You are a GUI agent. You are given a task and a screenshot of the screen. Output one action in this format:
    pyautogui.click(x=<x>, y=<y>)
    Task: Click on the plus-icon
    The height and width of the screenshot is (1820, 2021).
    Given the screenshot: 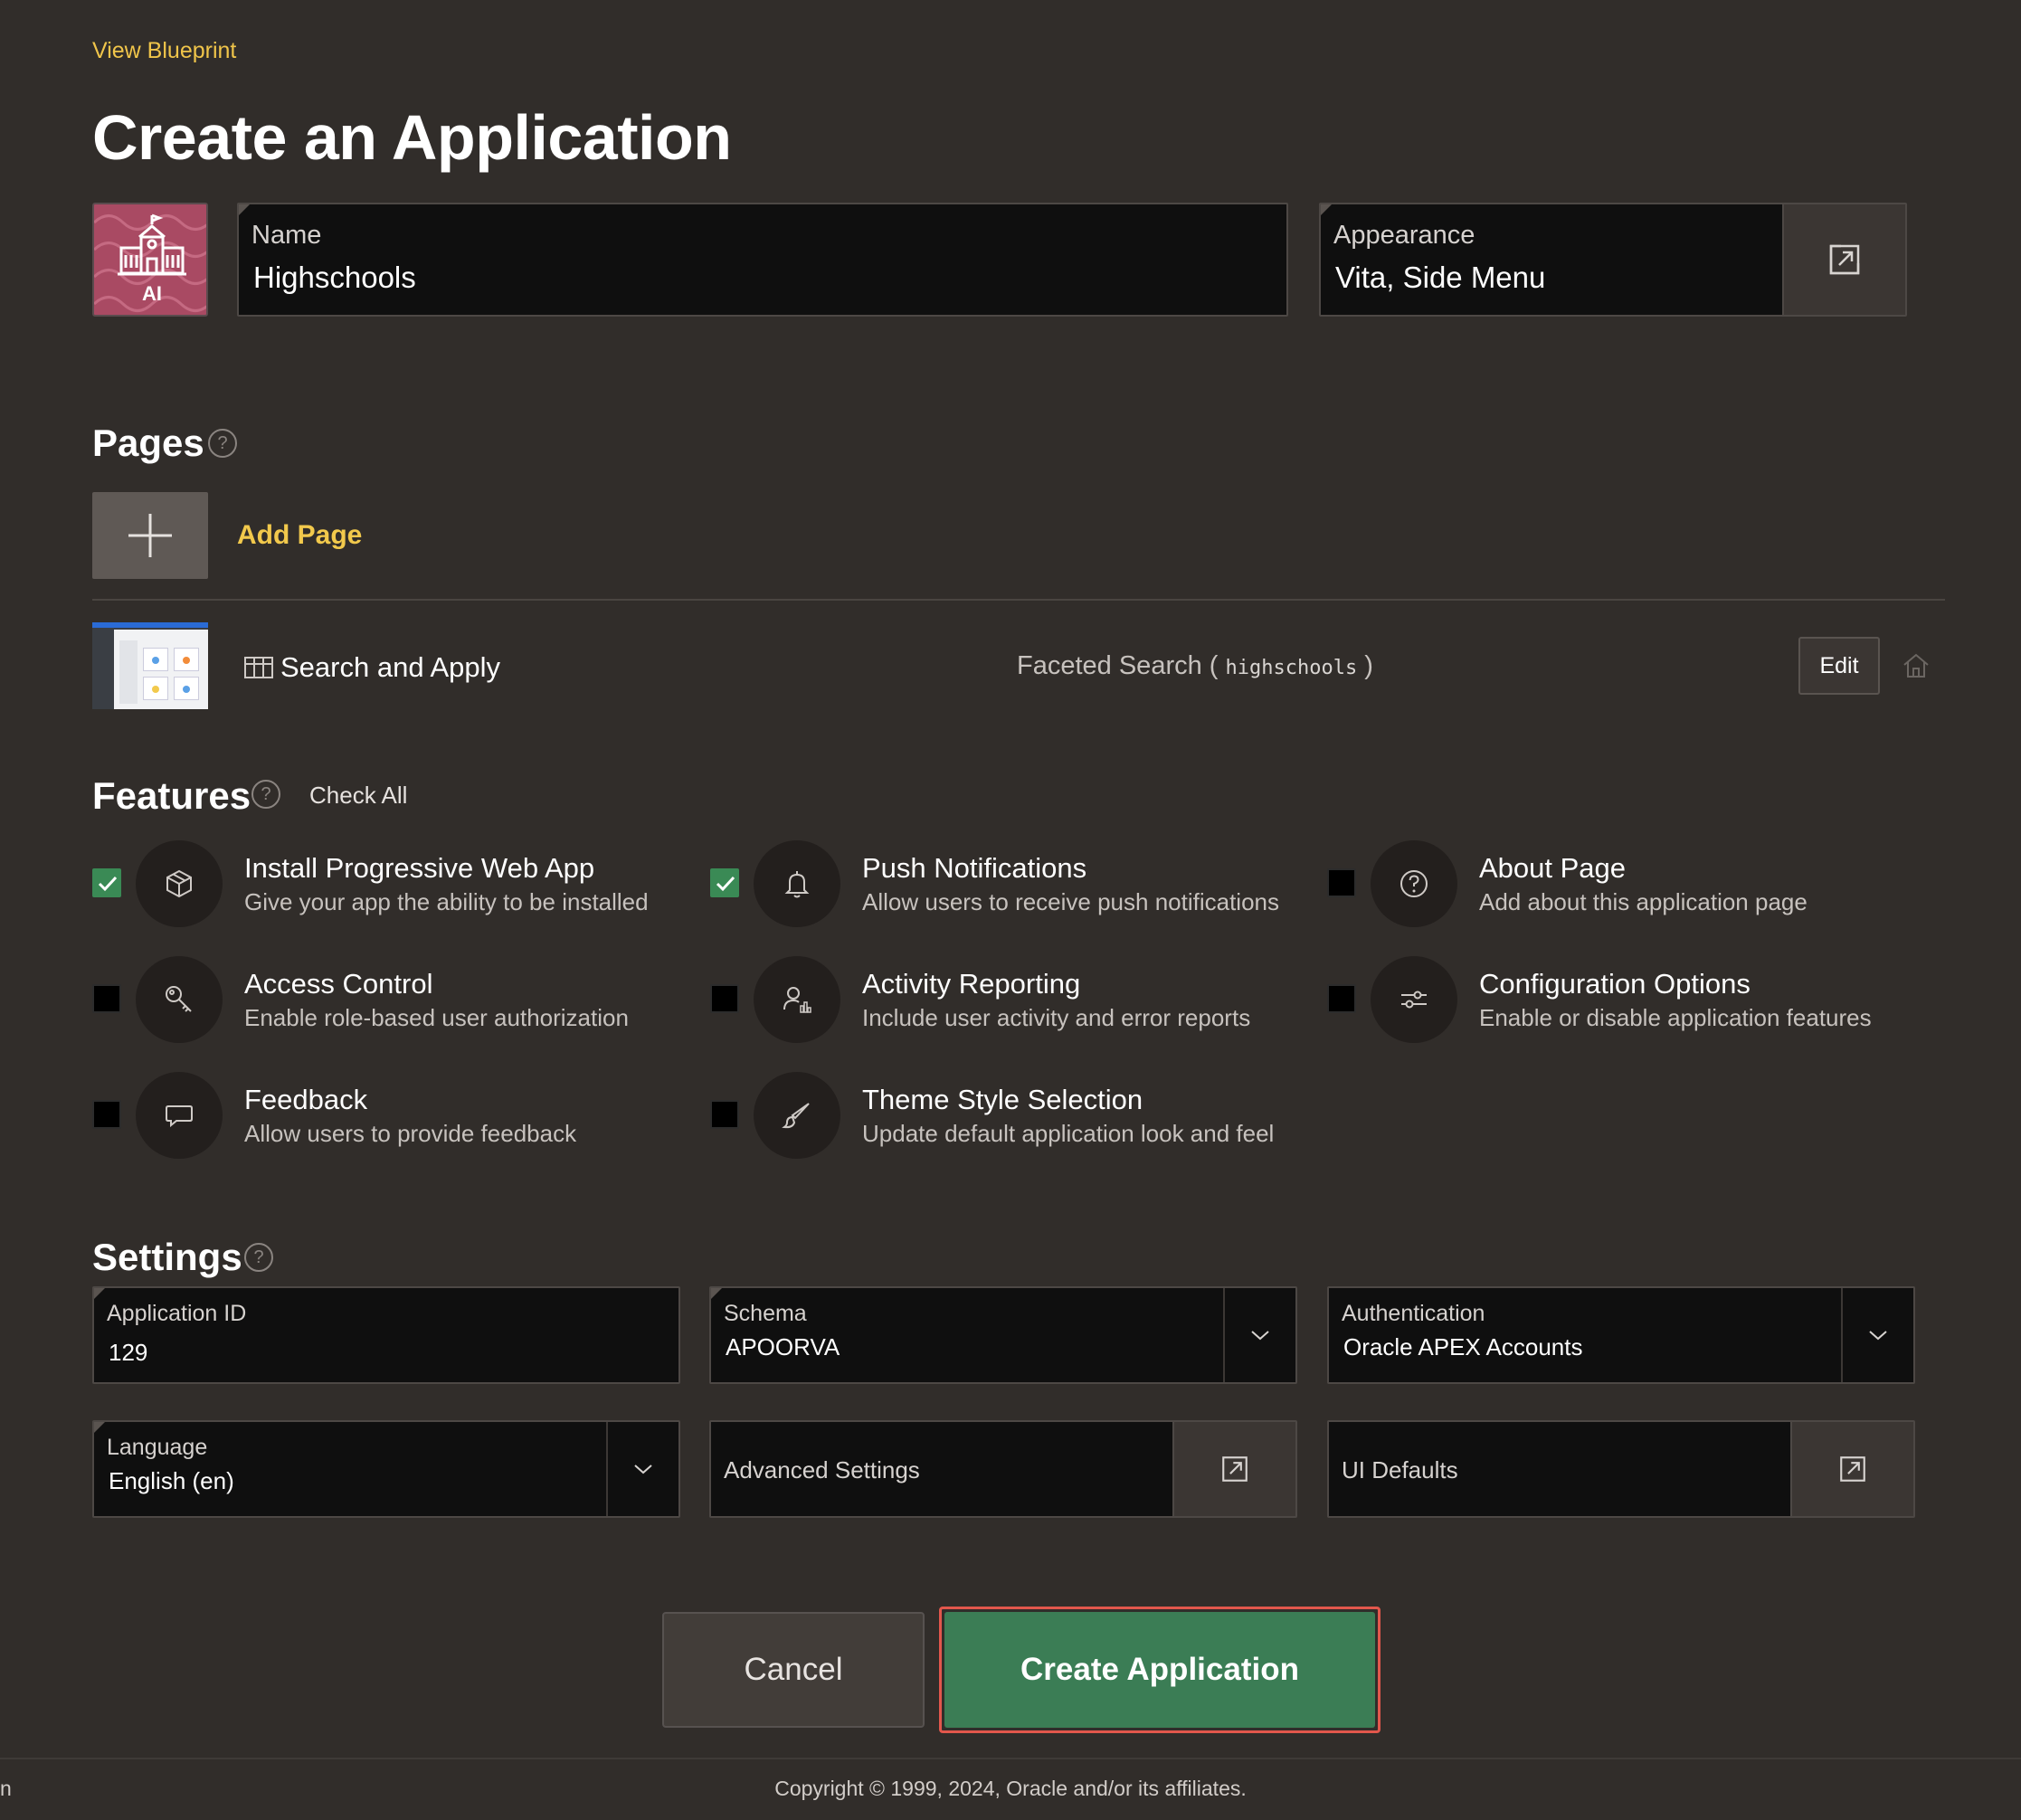 What is the action you would take?
    pyautogui.click(x=150, y=535)
    